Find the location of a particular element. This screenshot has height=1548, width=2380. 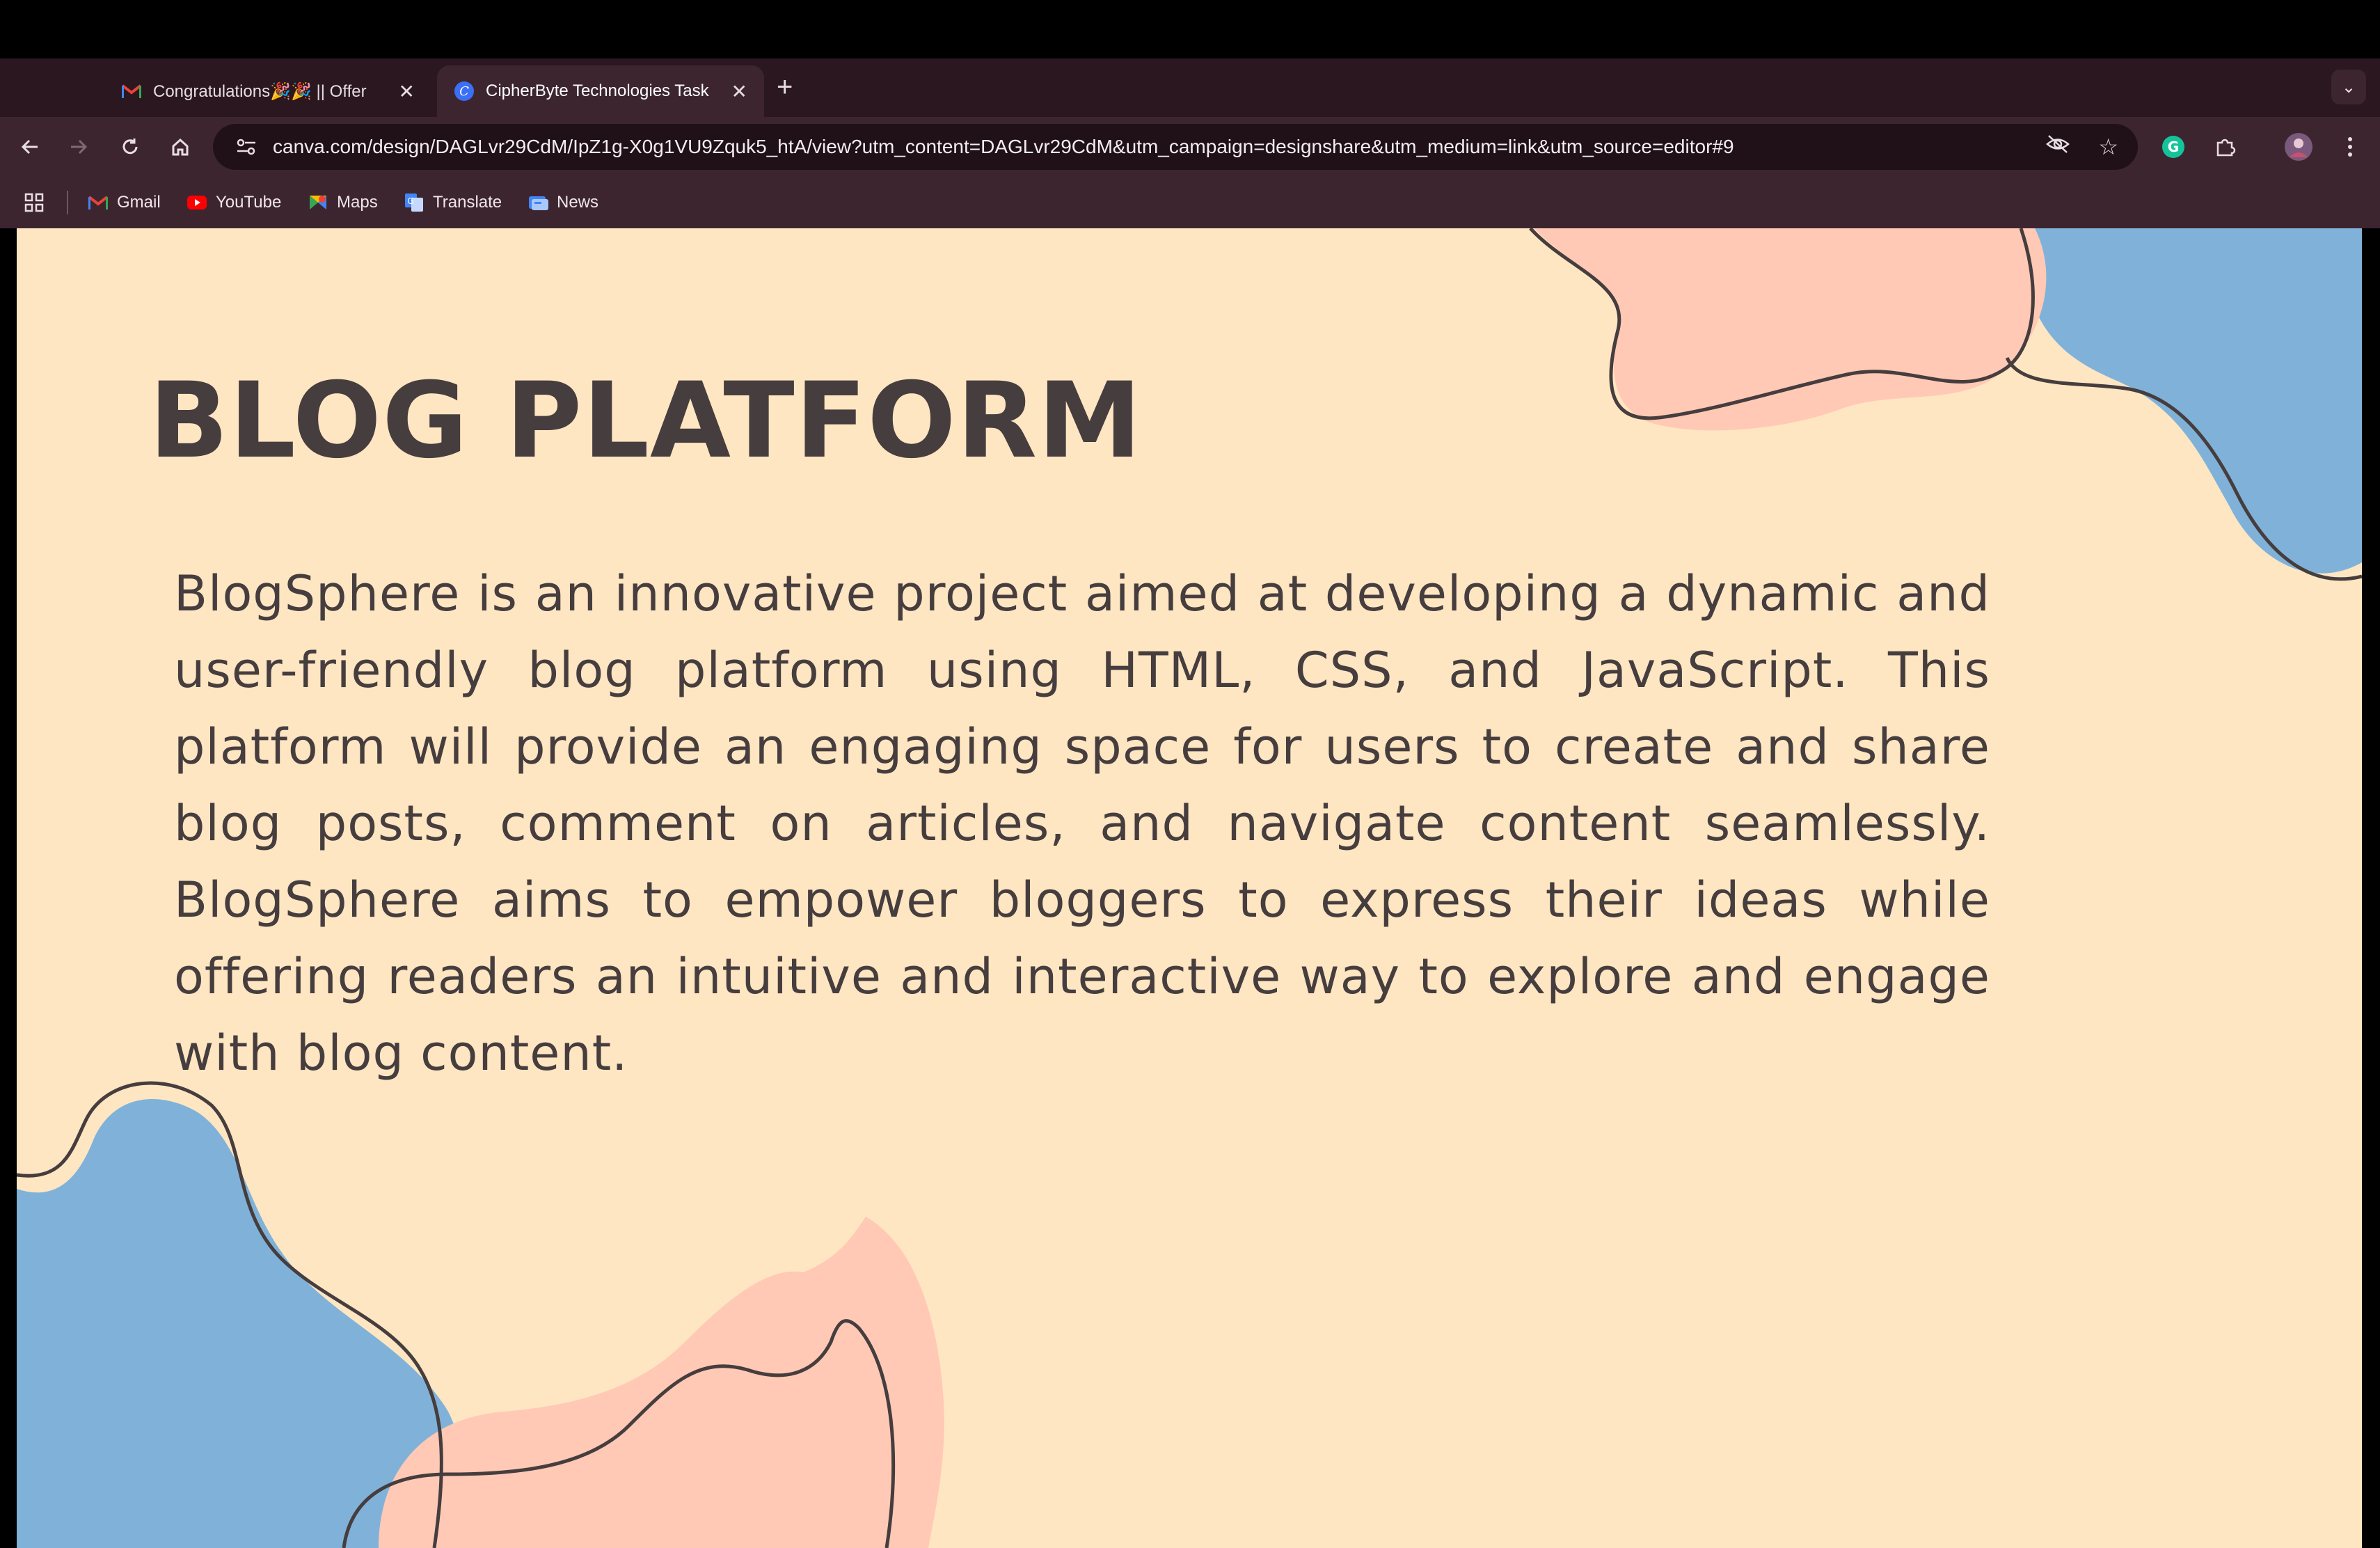

bookmarks-divider is located at coordinates (67, 202).